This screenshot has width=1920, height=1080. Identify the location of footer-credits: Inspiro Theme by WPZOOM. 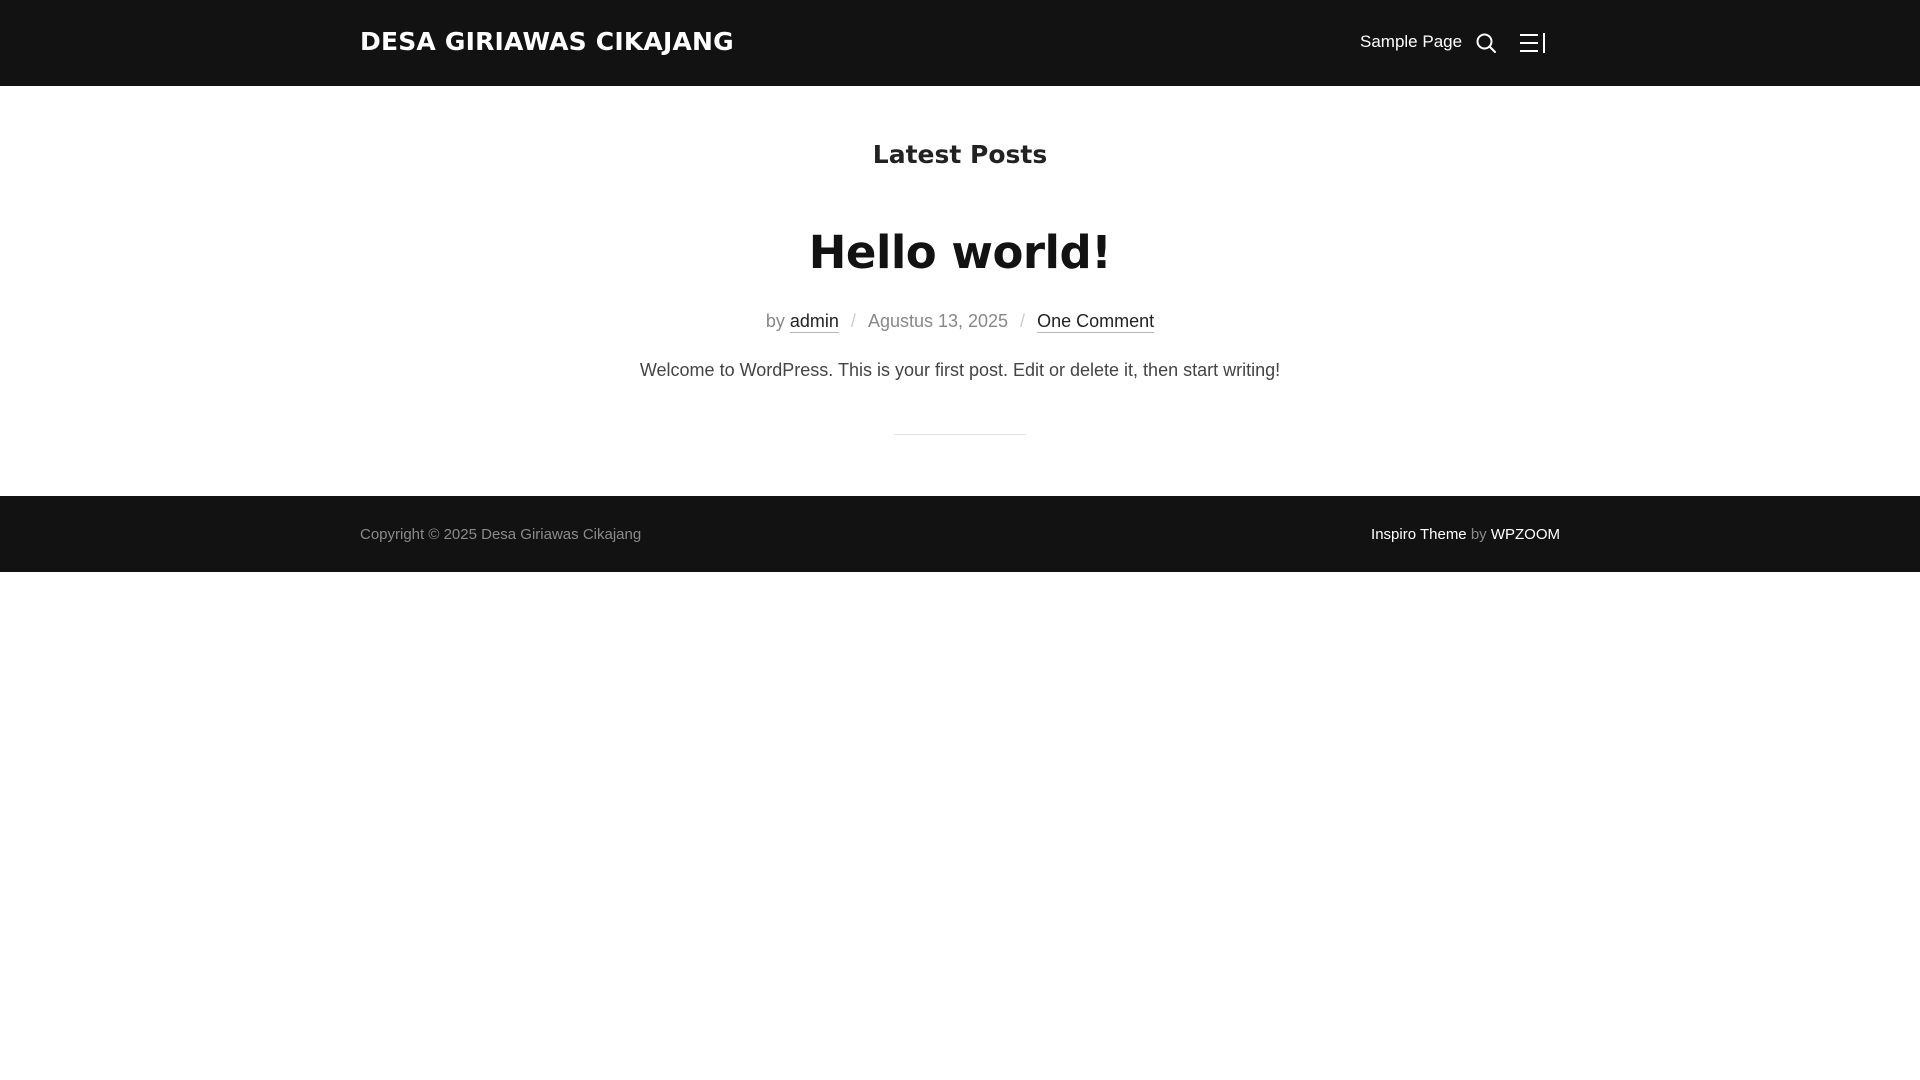
(1465, 535).